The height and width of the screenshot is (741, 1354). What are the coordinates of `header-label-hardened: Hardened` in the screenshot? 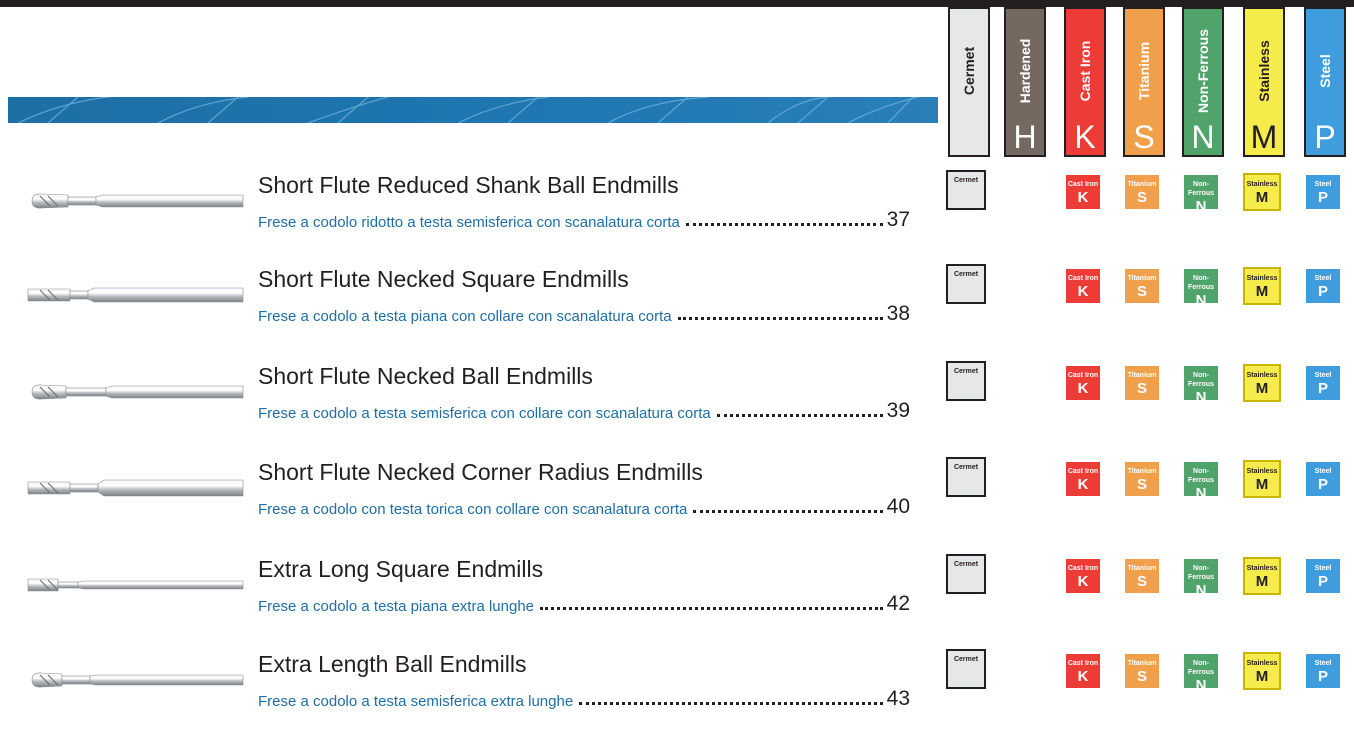 It's located at (1025, 71).